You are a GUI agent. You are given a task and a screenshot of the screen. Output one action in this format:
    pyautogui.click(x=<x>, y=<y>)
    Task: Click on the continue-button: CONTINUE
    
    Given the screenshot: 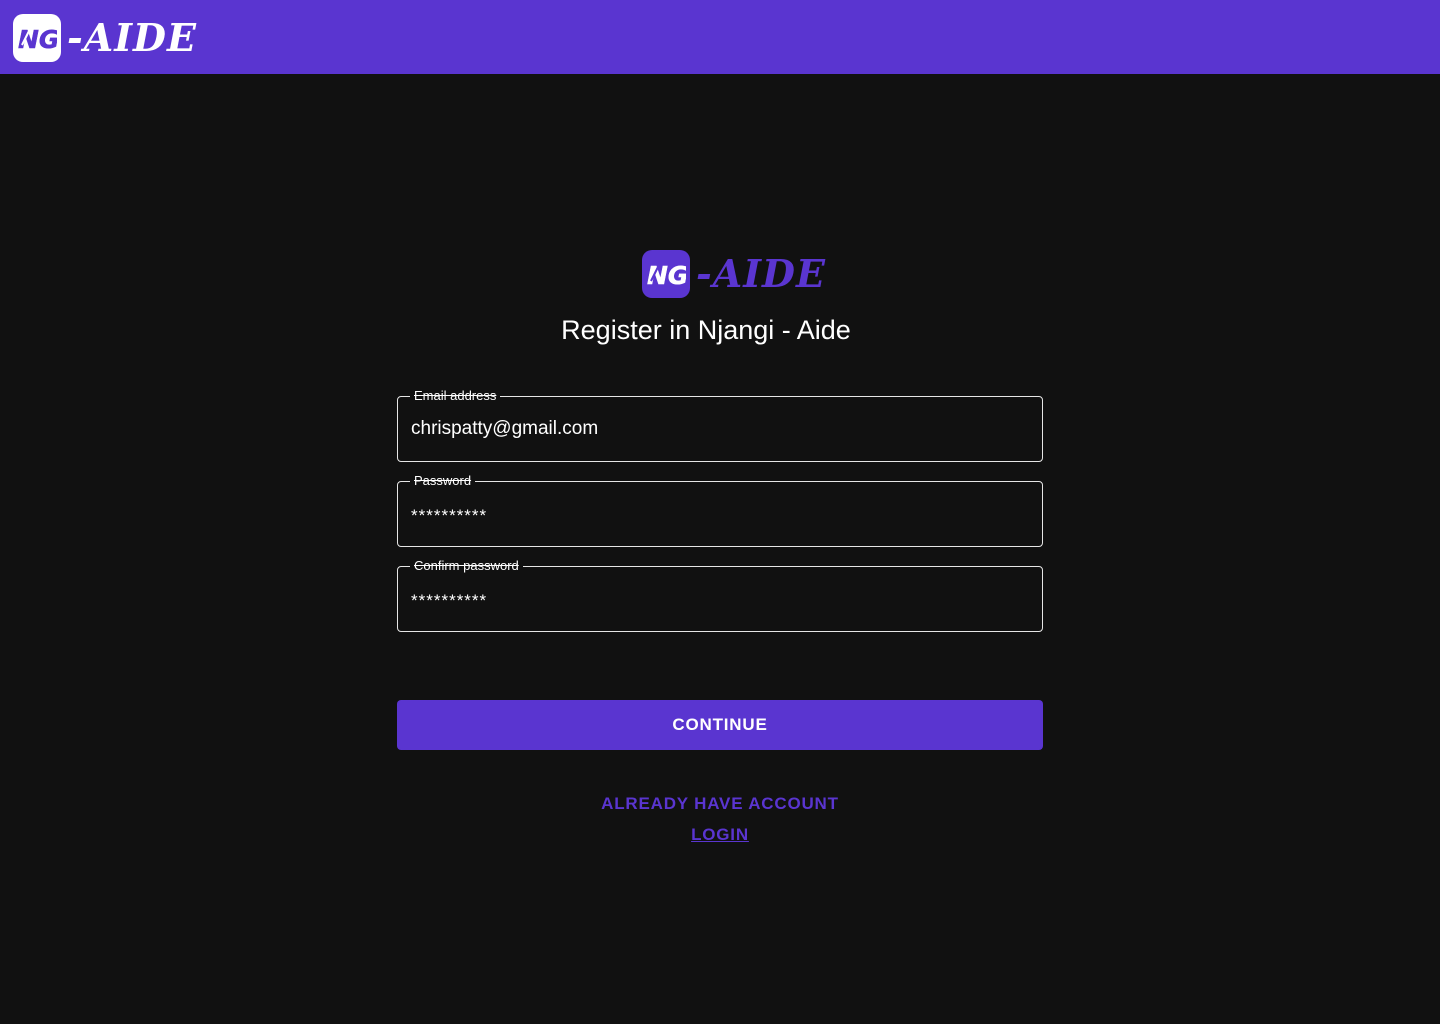 What is the action you would take?
    pyautogui.click(x=720, y=725)
    